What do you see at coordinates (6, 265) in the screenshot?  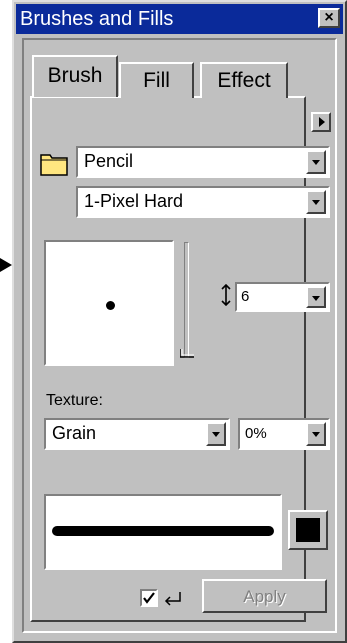 I see `pointer-arrow-icon` at bounding box center [6, 265].